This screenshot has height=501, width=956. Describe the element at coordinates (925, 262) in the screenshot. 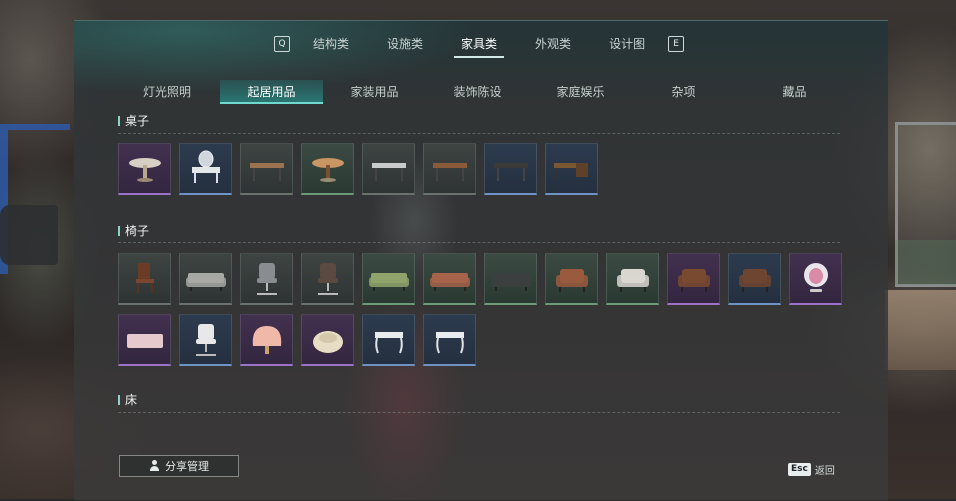

I see `workshop-bench` at that location.